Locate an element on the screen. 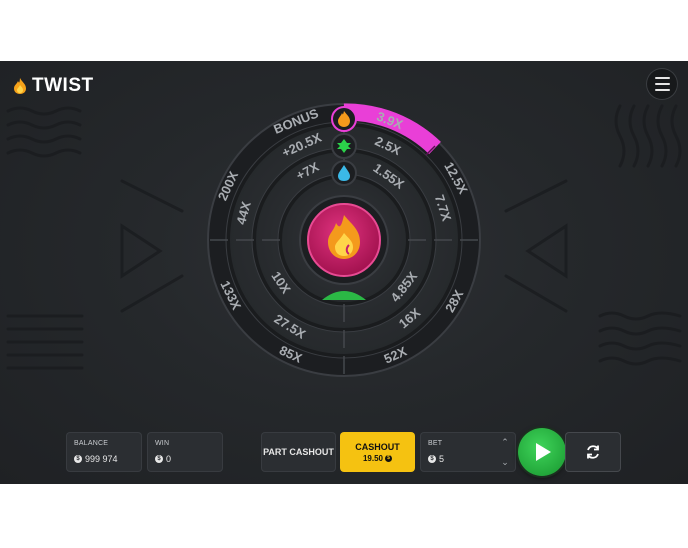  menu-button is located at coordinates (662, 84).